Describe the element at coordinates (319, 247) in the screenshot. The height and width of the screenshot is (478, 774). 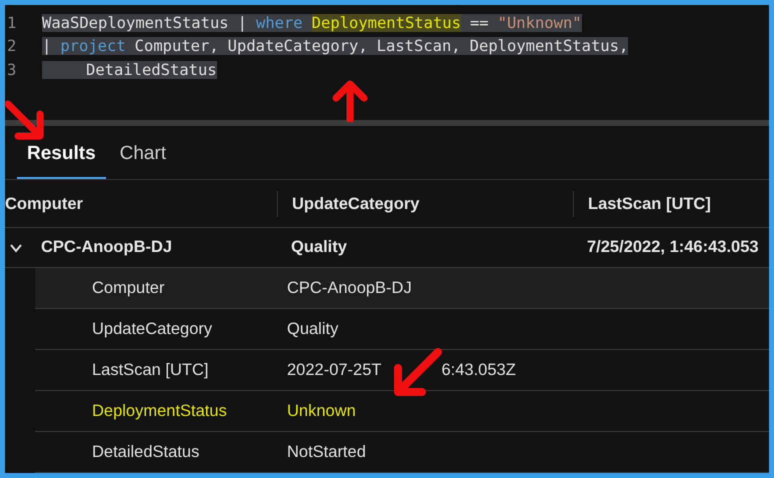
I see `table-cell: Quality` at that location.